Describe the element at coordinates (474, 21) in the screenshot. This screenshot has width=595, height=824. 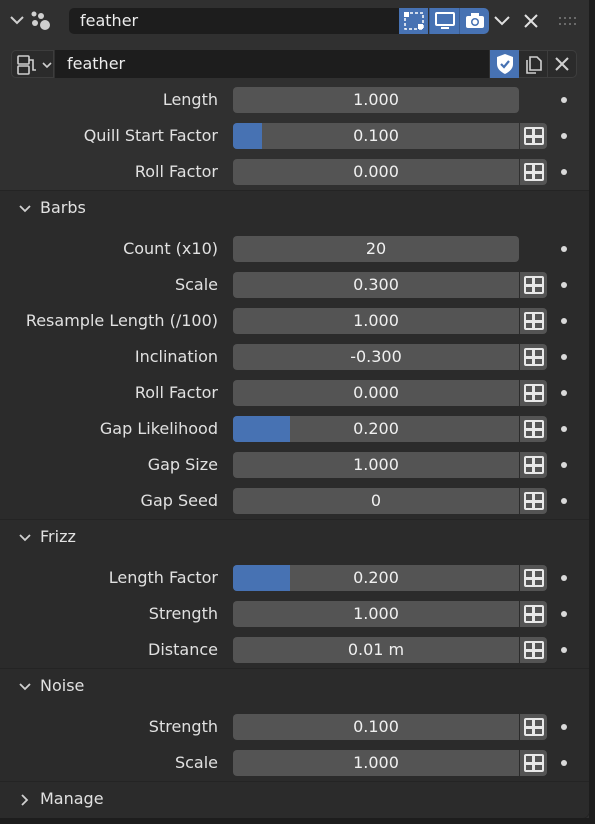
I see `render-toggle` at that location.